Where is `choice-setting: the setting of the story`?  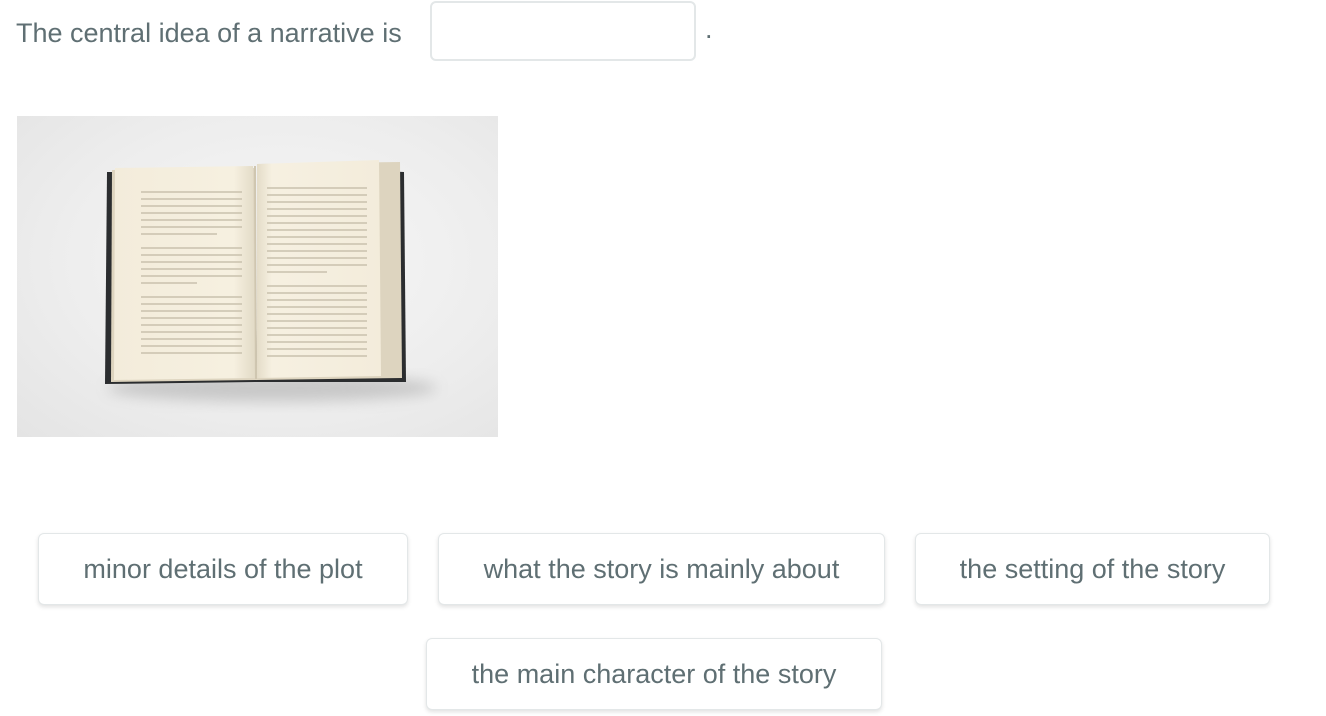
choice-setting: the setting of the story is located at coordinates (1092, 569).